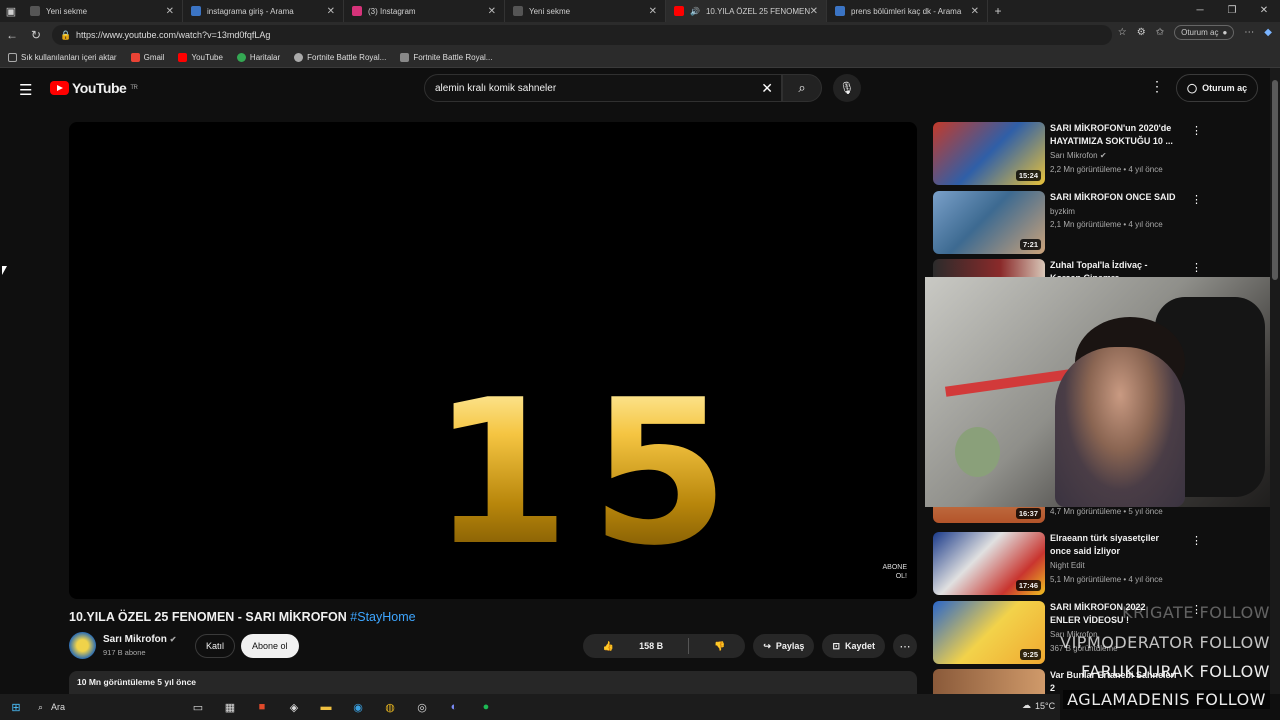 The height and width of the screenshot is (720, 1280). What do you see at coordinates (99, 88) in the screenshot?
I see `logo-text: YouTube` at bounding box center [99, 88].